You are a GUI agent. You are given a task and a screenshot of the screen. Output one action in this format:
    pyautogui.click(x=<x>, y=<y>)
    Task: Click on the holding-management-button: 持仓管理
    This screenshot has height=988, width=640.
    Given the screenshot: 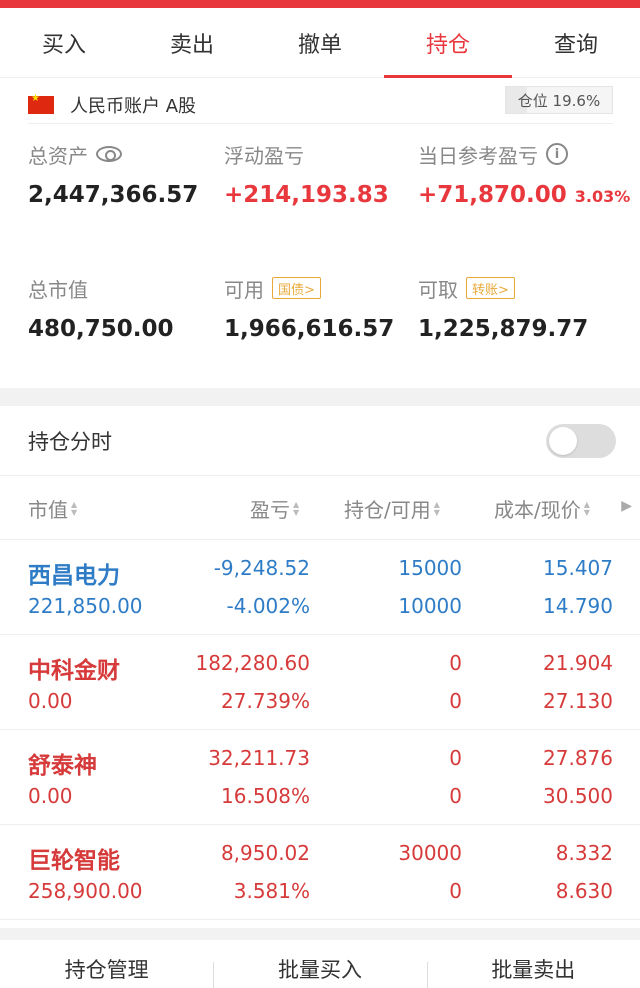 What is the action you would take?
    pyautogui.click(x=106, y=964)
    